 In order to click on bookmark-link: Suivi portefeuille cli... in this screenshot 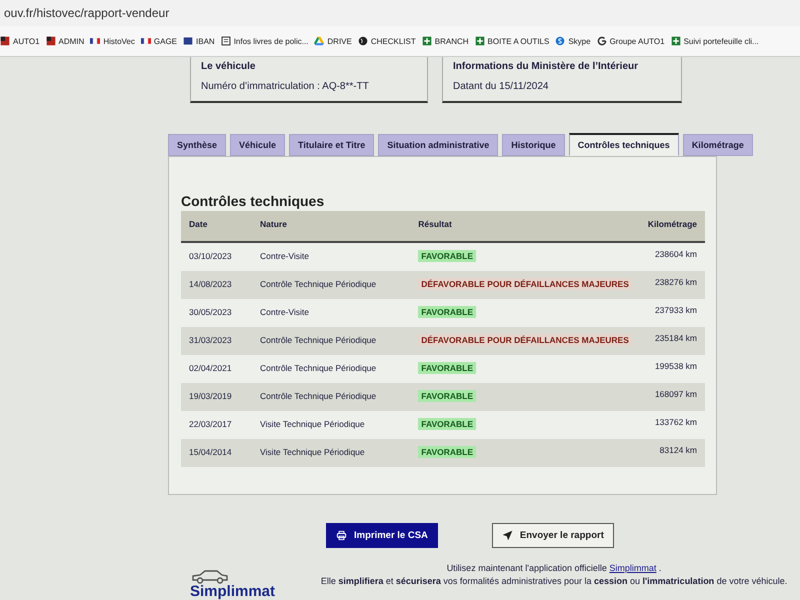, I will do `click(721, 41)`.